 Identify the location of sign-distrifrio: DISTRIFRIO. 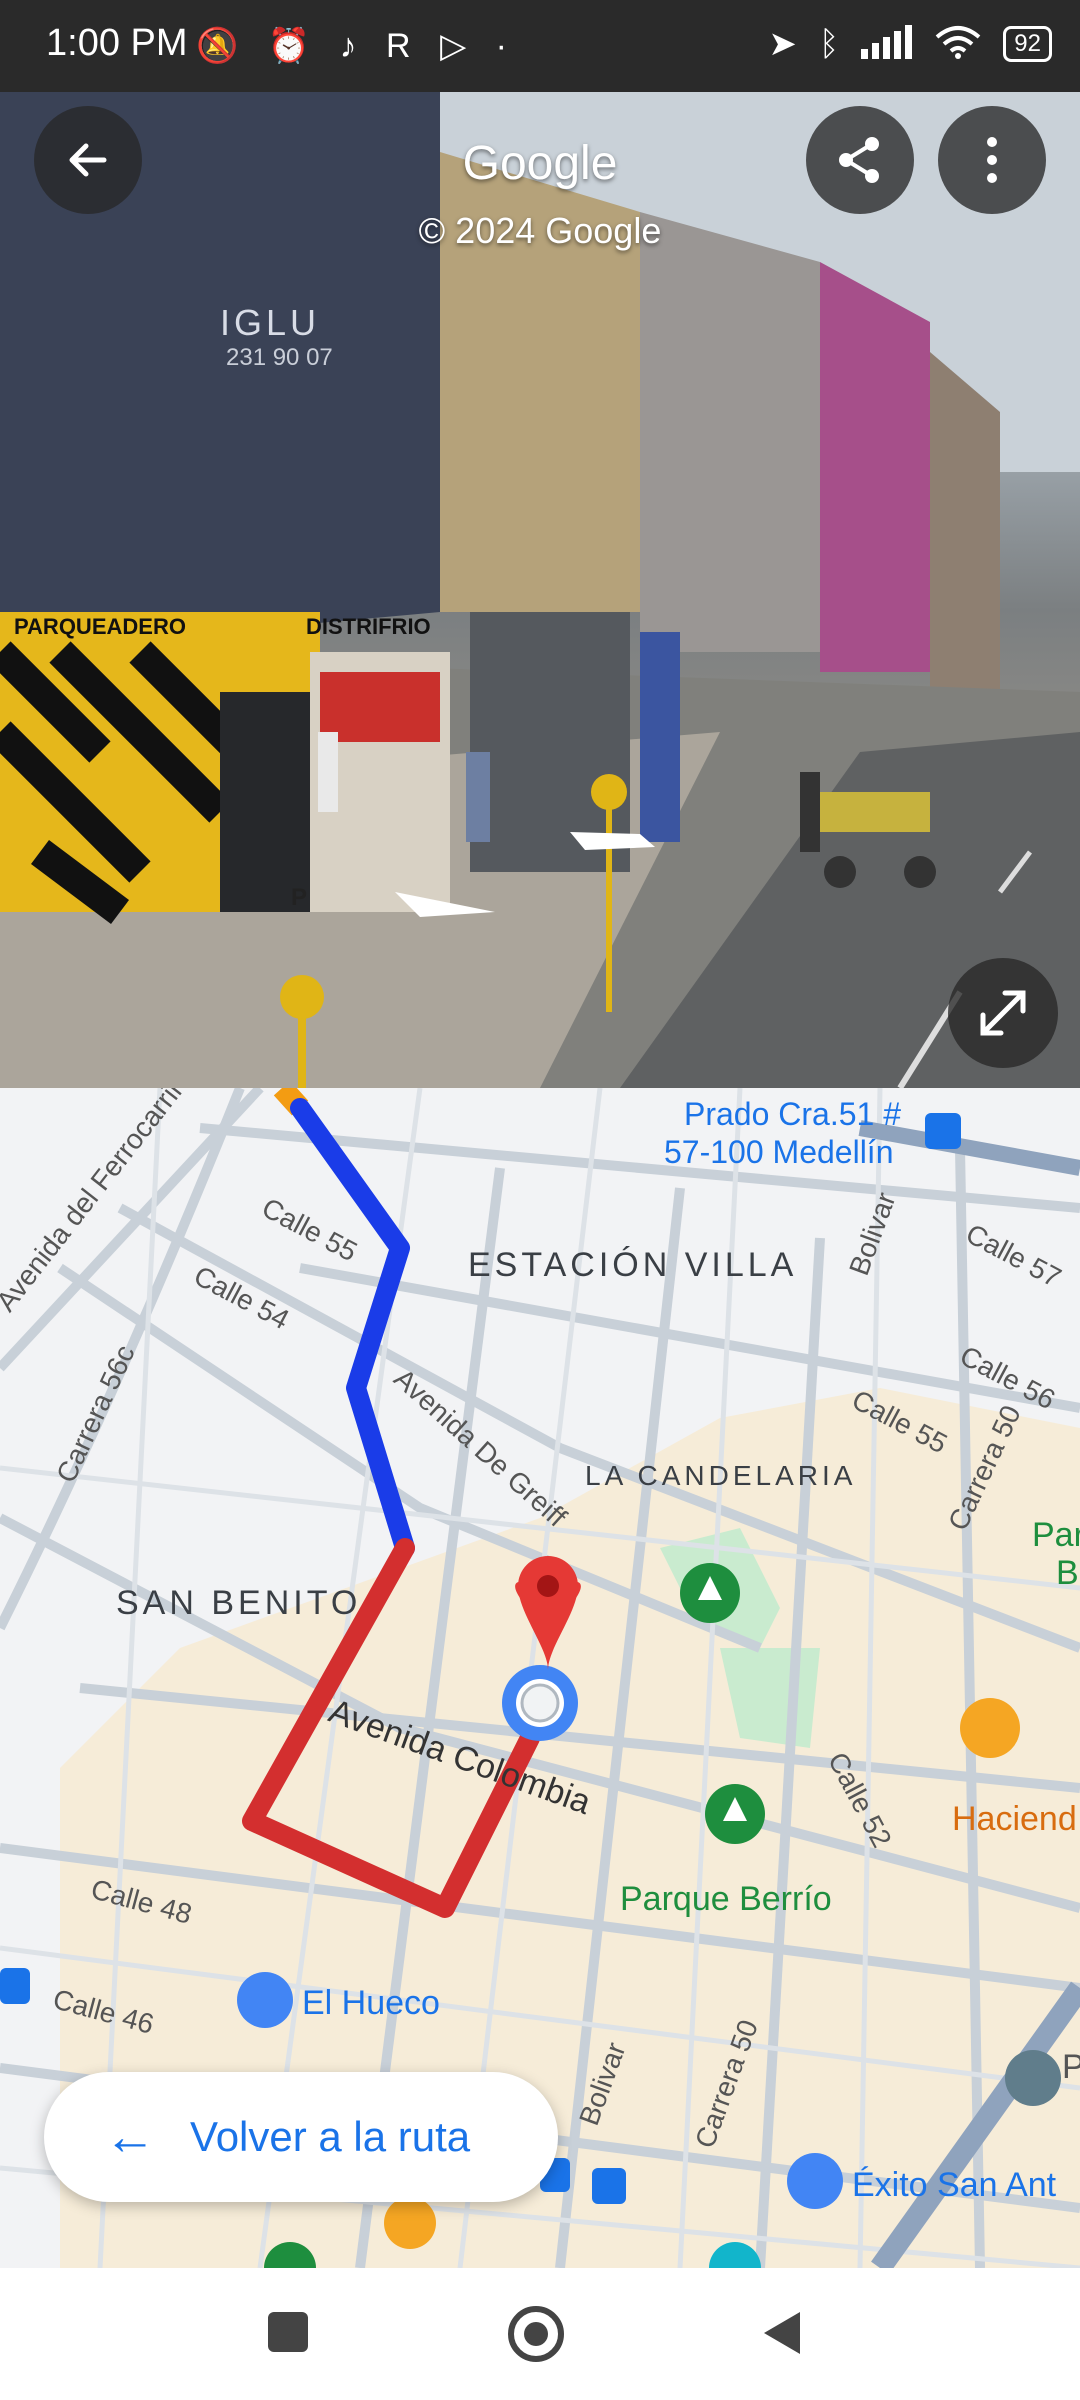
(368, 626).